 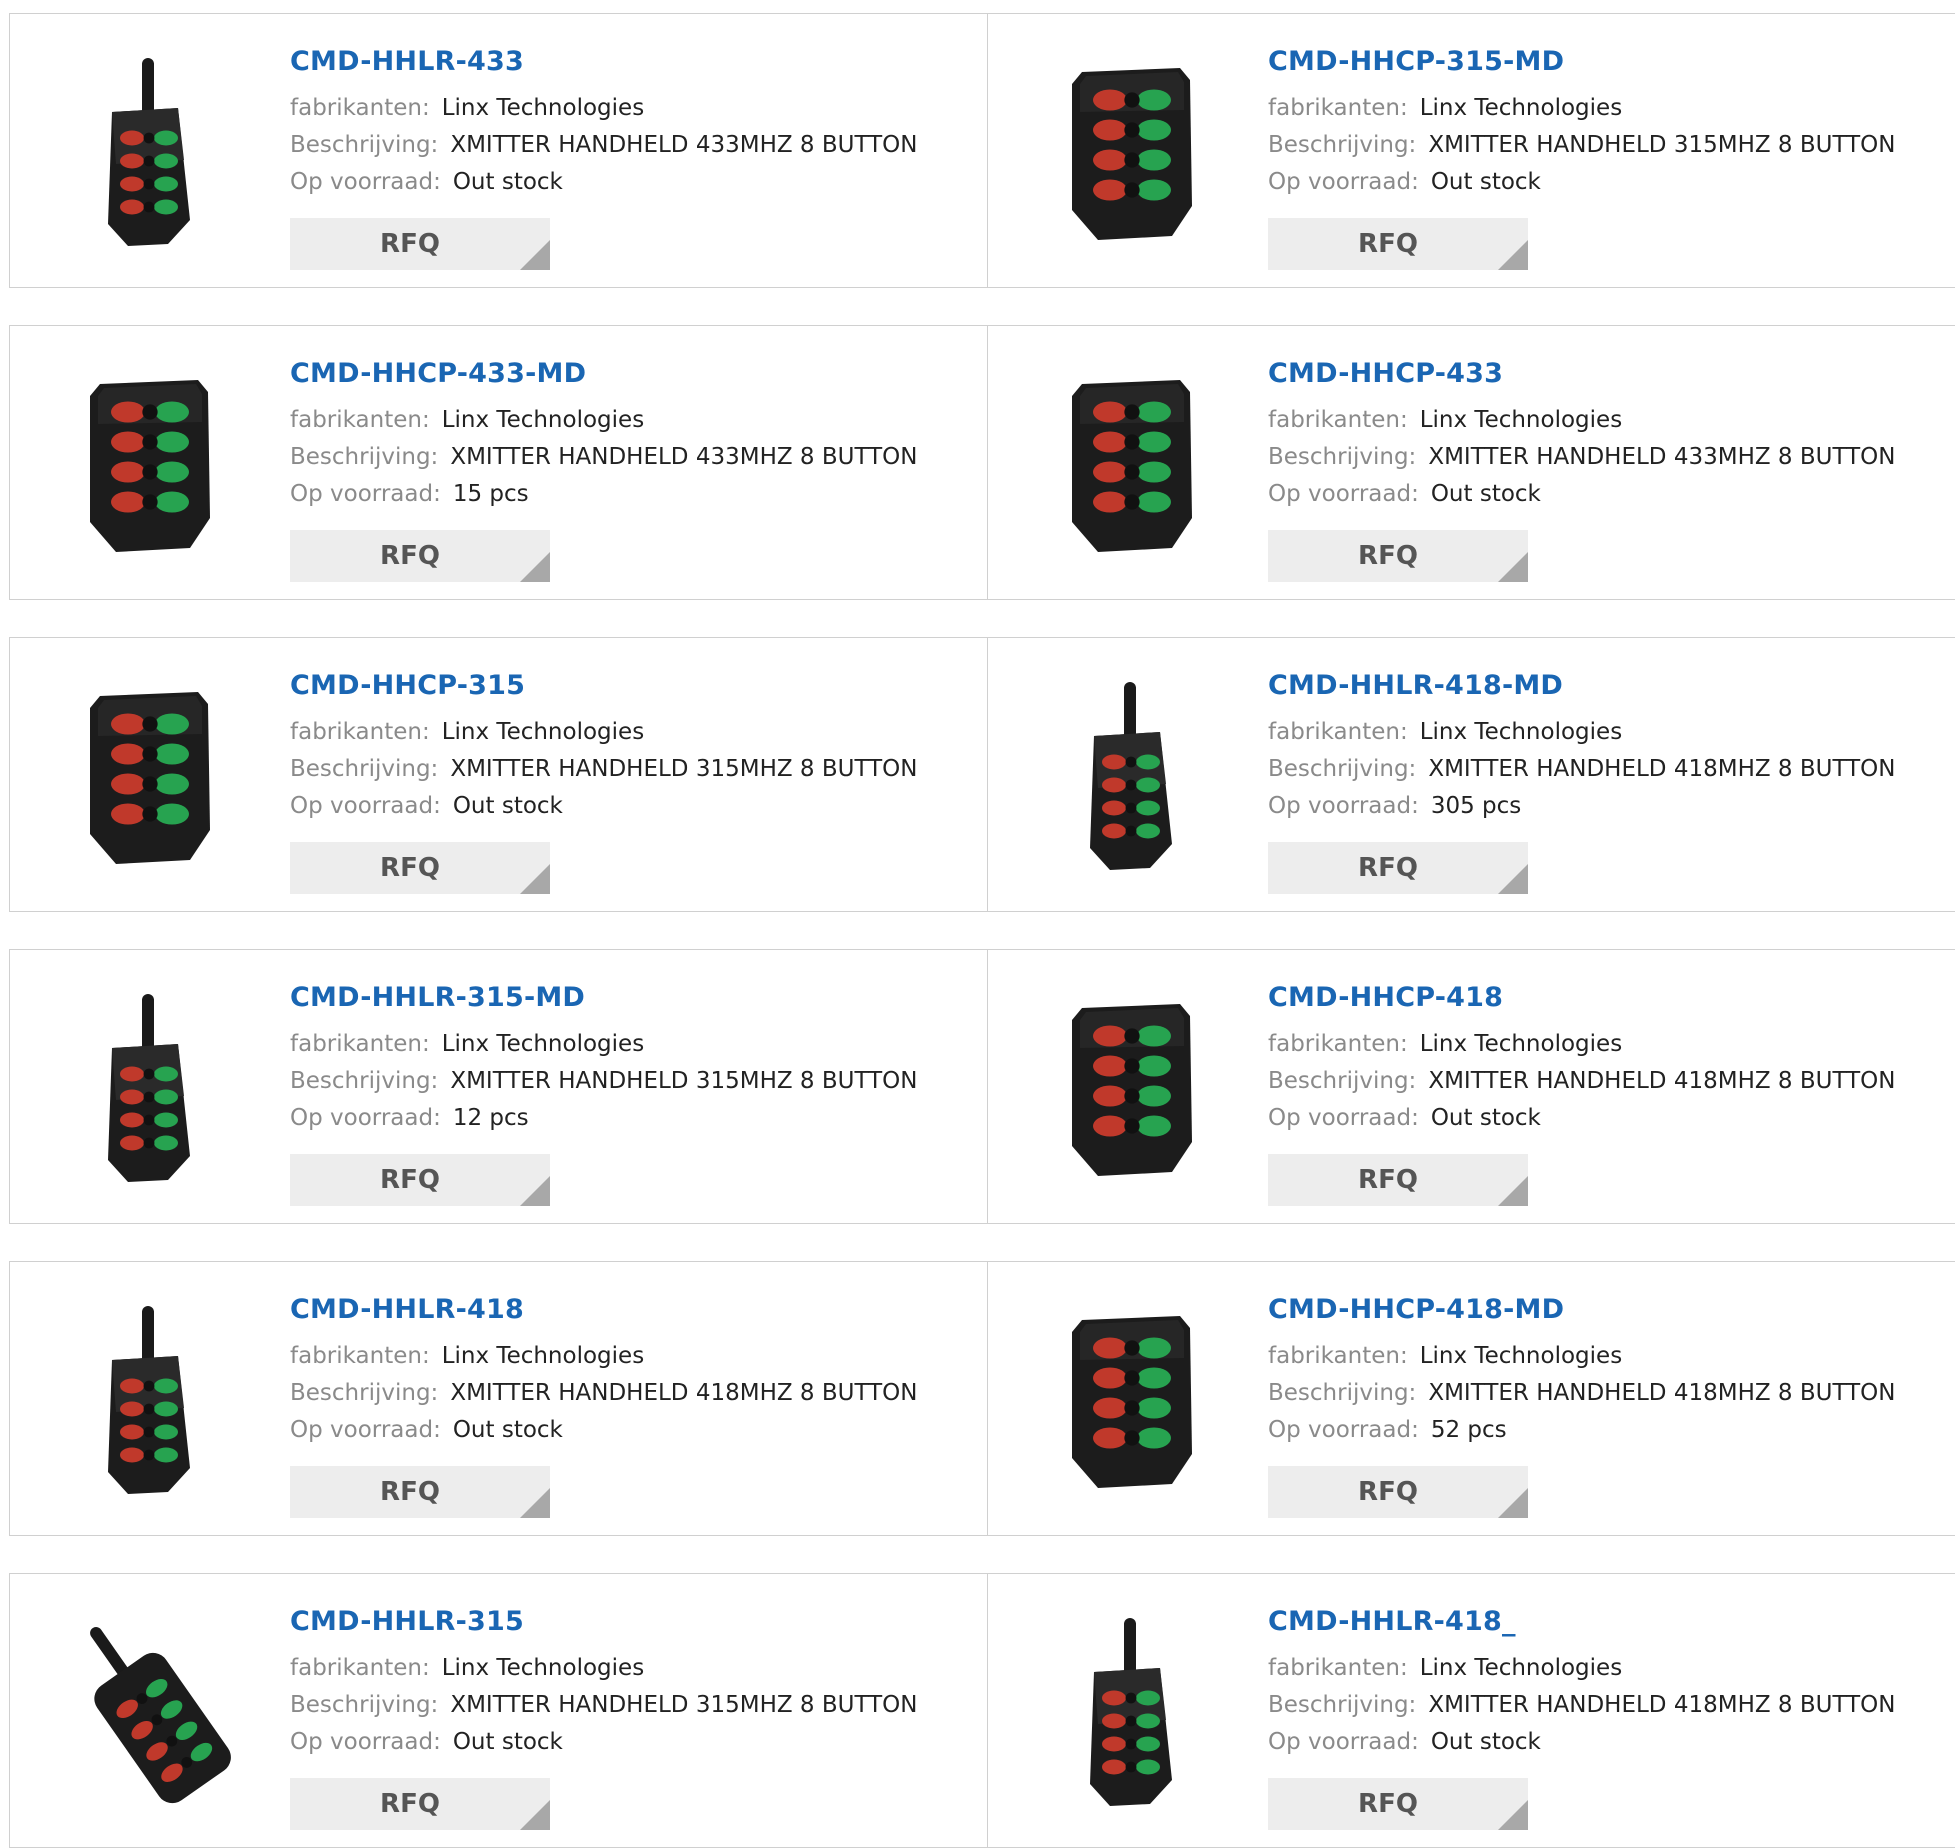 What do you see at coordinates (1609, 806) in the screenshot?
I see `stock-row: Op voorraad: 305 pcs` at bounding box center [1609, 806].